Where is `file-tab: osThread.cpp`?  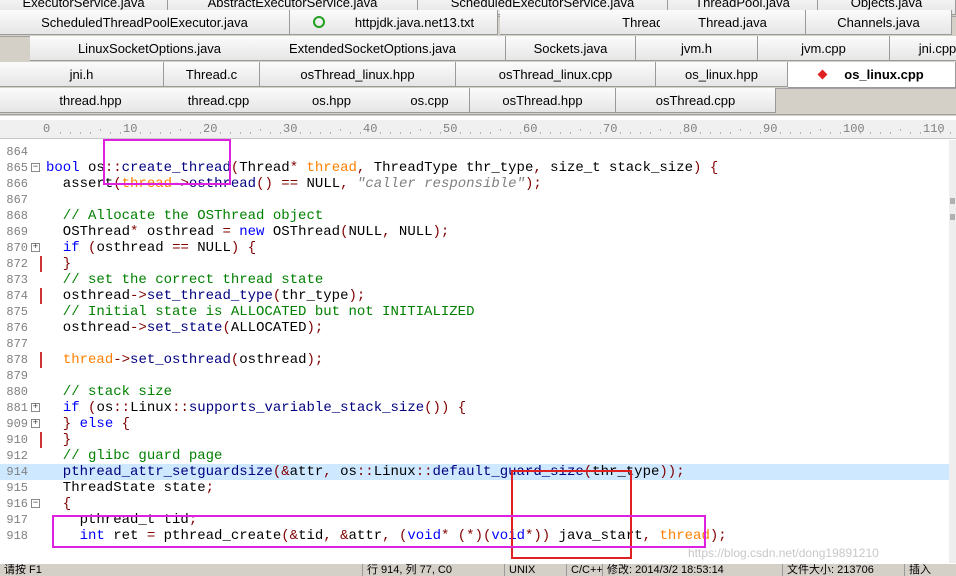
file-tab: osThread.cpp is located at coordinates (696, 100).